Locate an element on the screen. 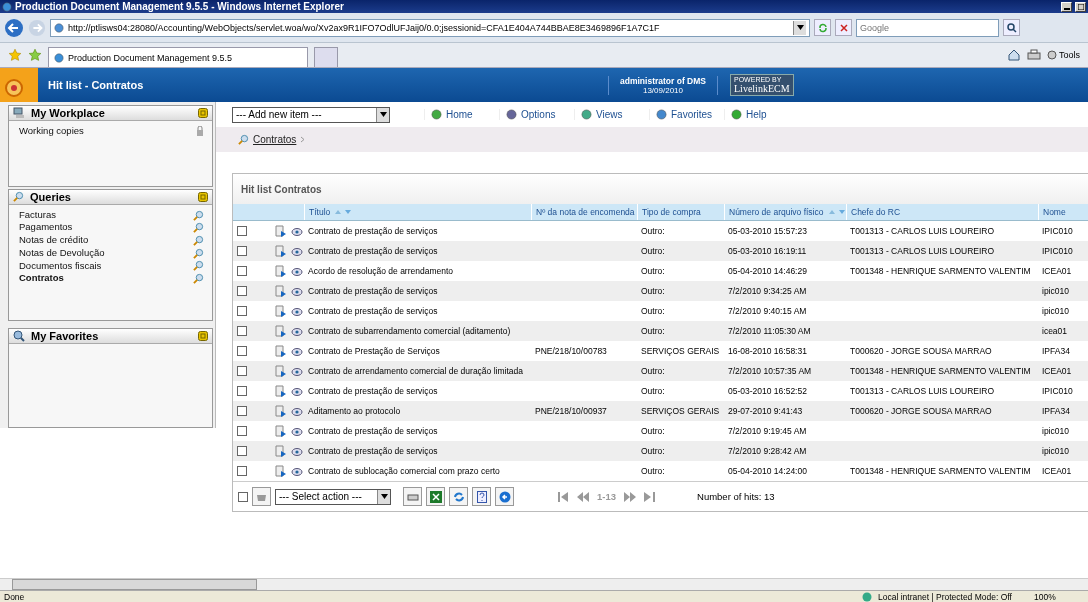 The width and height of the screenshot is (1088, 602). previous-page-icon is located at coordinates (583, 496).